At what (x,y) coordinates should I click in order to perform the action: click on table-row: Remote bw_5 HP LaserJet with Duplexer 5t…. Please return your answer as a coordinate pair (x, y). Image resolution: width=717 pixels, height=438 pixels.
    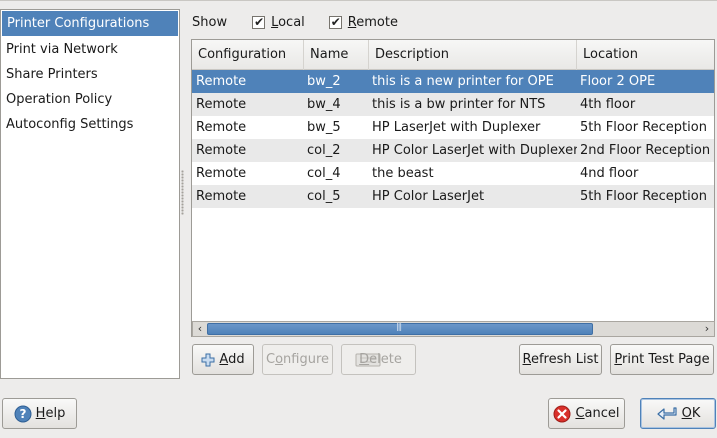
    Looking at the image, I should click on (453, 127).